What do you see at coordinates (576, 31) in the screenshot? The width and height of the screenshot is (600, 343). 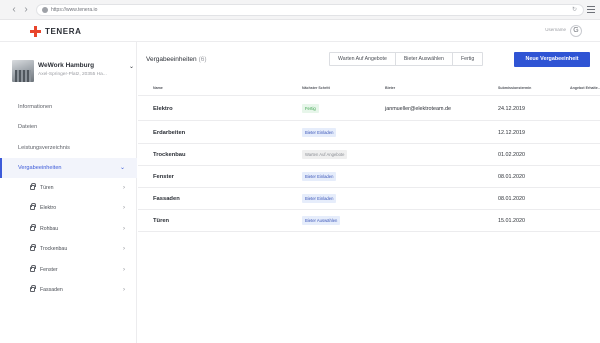 I see `user-avatar: G` at bounding box center [576, 31].